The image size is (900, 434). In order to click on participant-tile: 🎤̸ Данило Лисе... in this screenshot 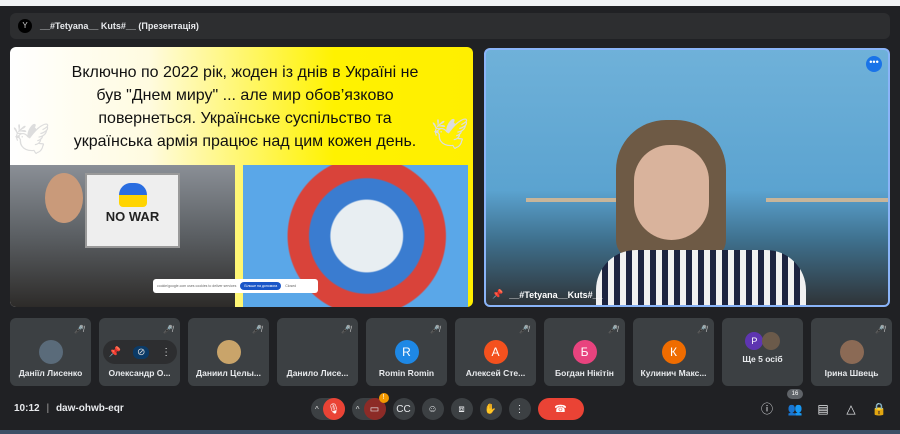, I will do `click(317, 352)`.